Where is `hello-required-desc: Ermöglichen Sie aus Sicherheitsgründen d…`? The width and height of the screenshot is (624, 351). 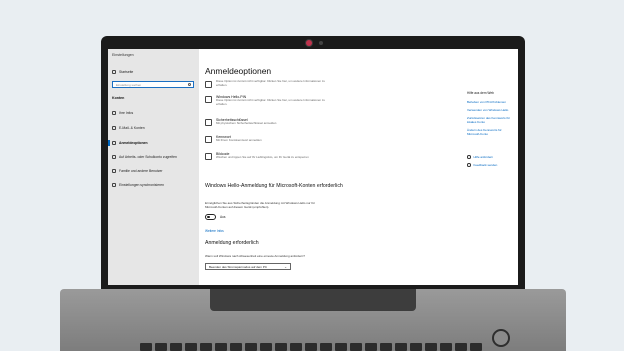
hello-required-desc: Ermöglichen Sie aus Sicherheitsgründen d… is located at coordinates (260, 205).